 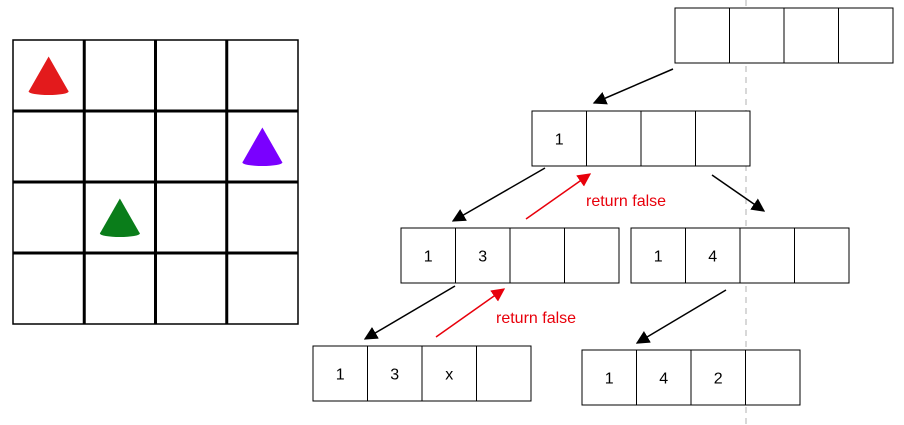 I want to click on backtrack-arrow-upper, so click(x=558, y=196).